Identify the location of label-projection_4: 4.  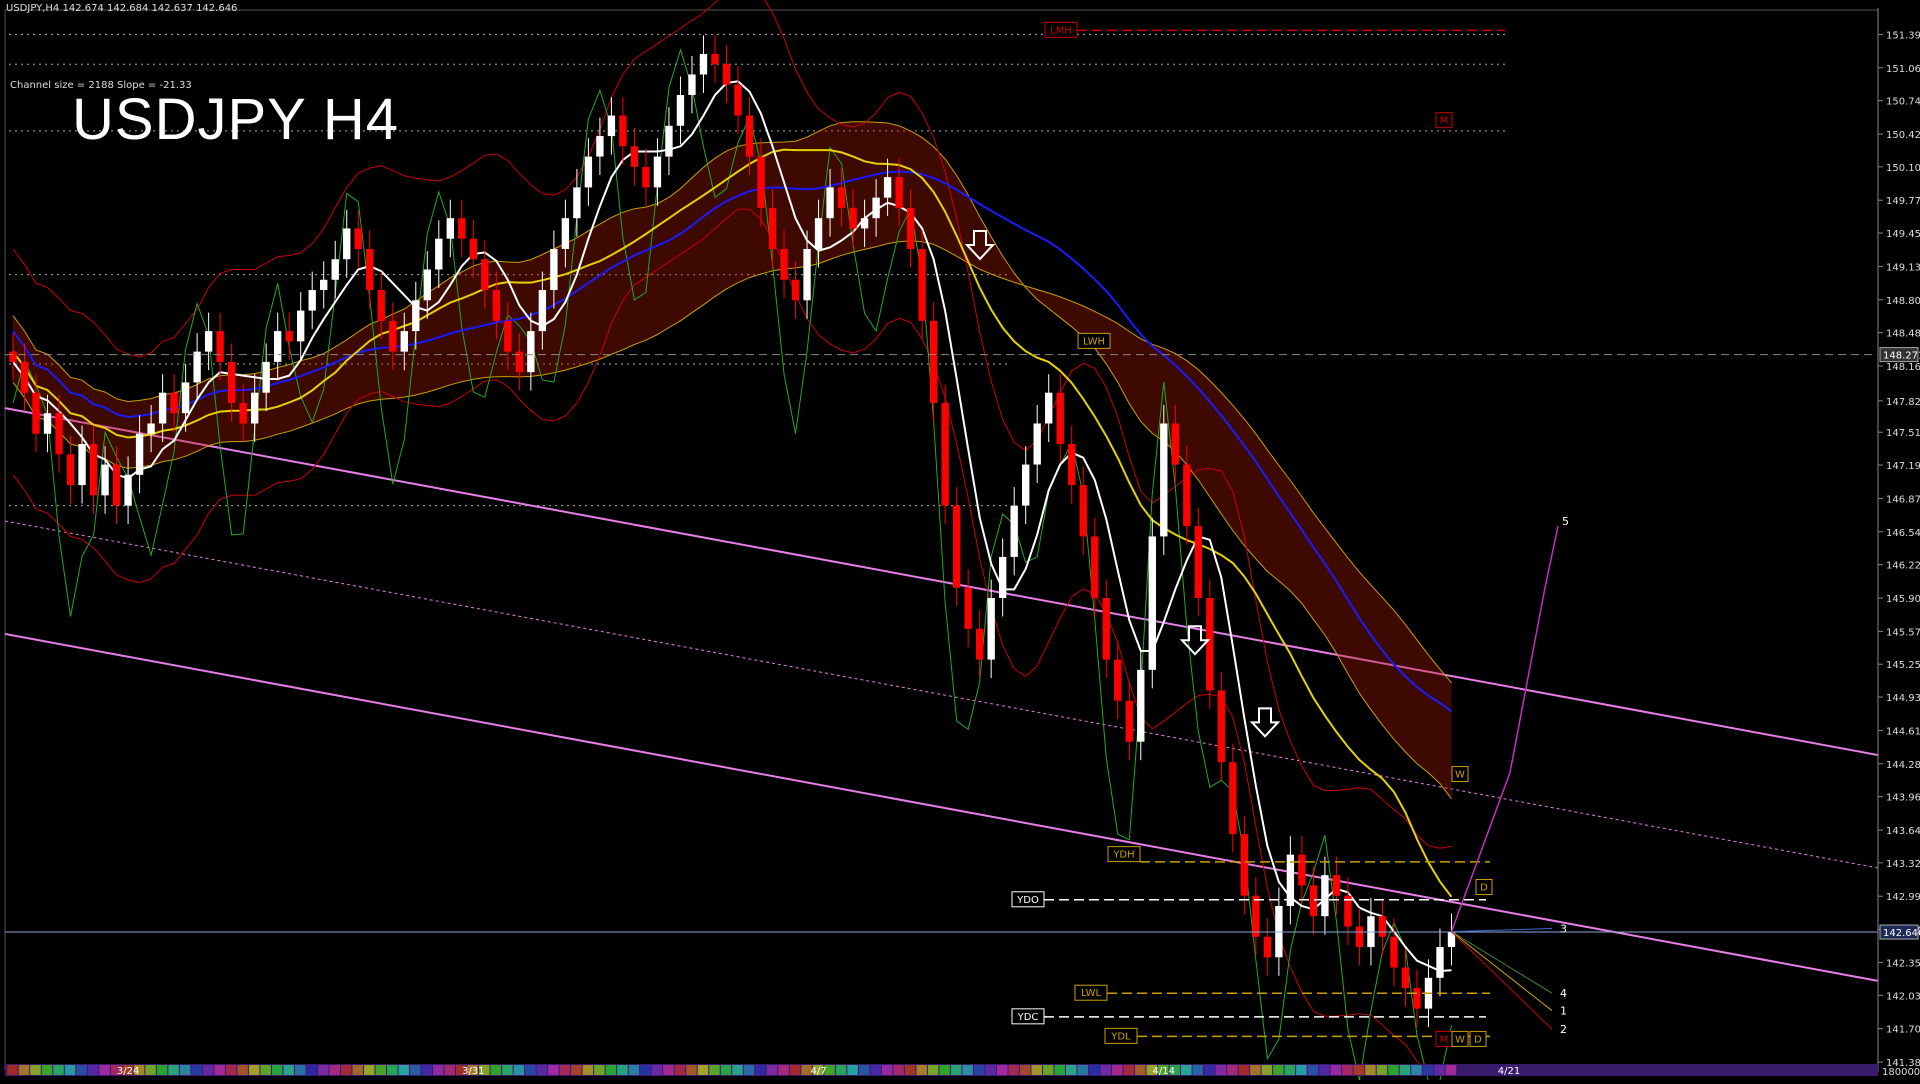
(1563, 993).